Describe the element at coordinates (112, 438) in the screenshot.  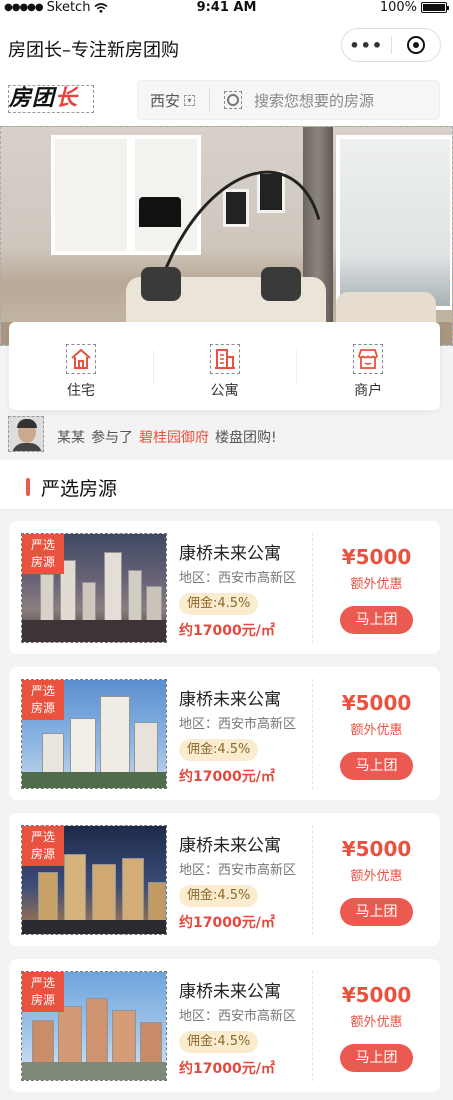
I see `activity-verb: 参与了` at that location.